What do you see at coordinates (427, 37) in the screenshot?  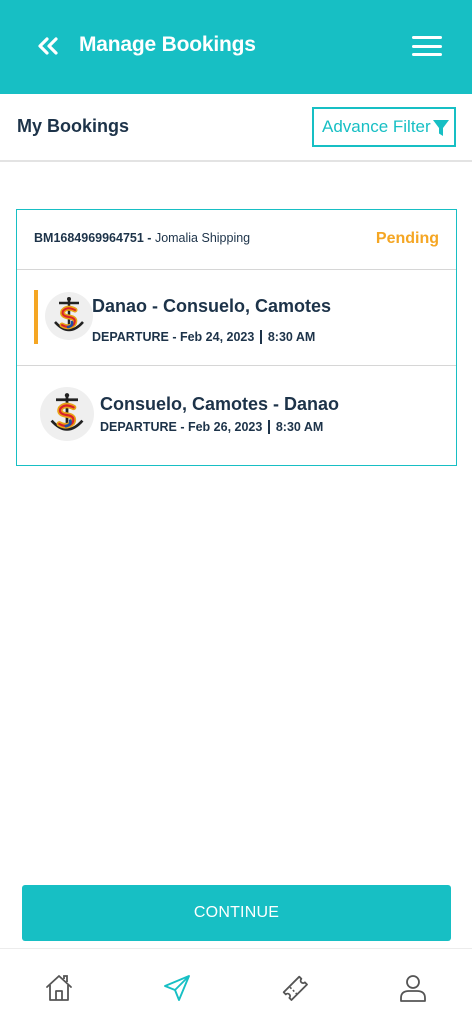 I see `hamburger-menu-icon` at bounding box center [427, 37].